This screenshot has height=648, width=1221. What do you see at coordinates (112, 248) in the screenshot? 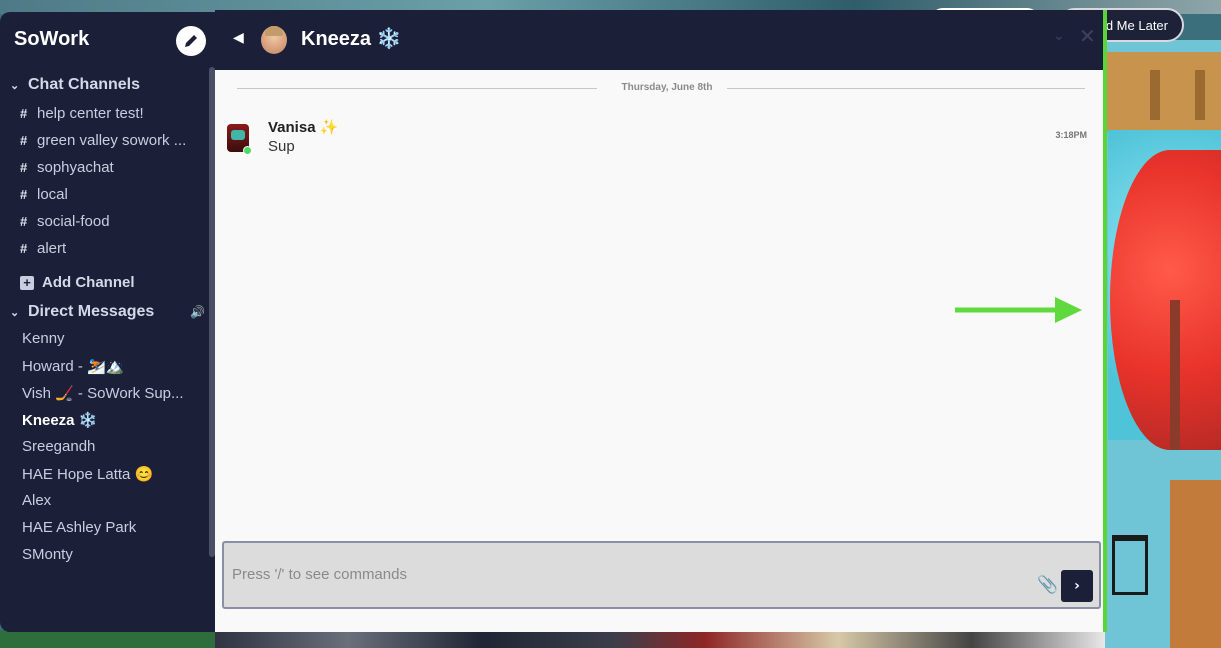
I see `sidebar-channel: # alert` at bounding box center [112, 248].